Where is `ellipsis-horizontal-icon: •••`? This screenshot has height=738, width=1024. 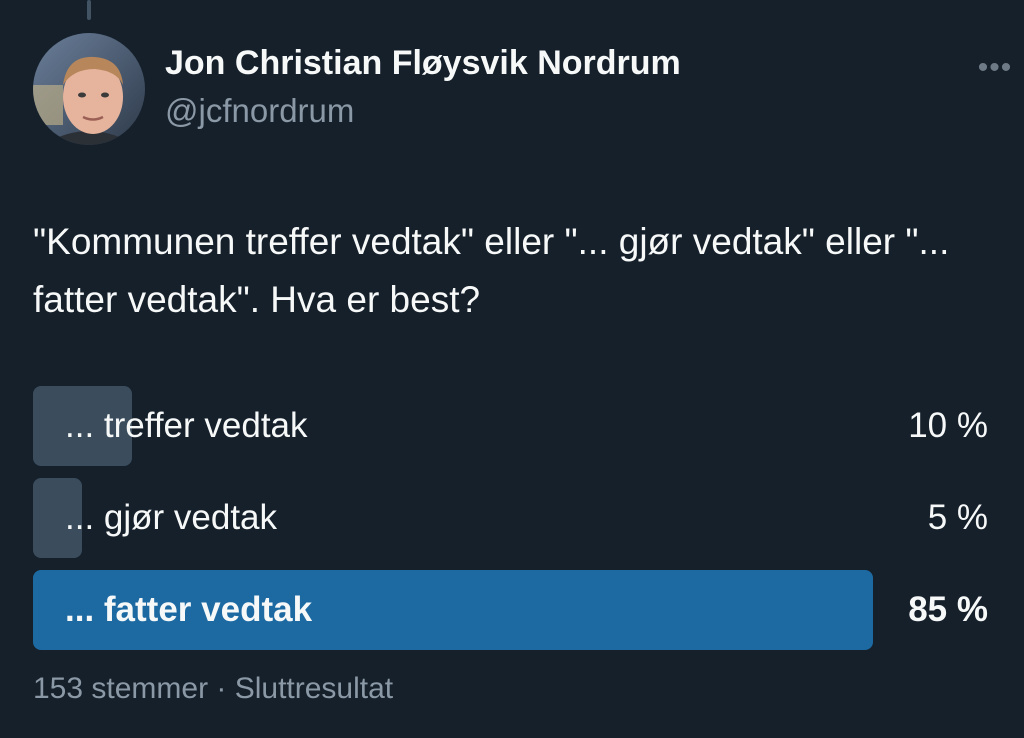 ellipsis-horizontal-icon: ••• is located at coordinates (995, 67).